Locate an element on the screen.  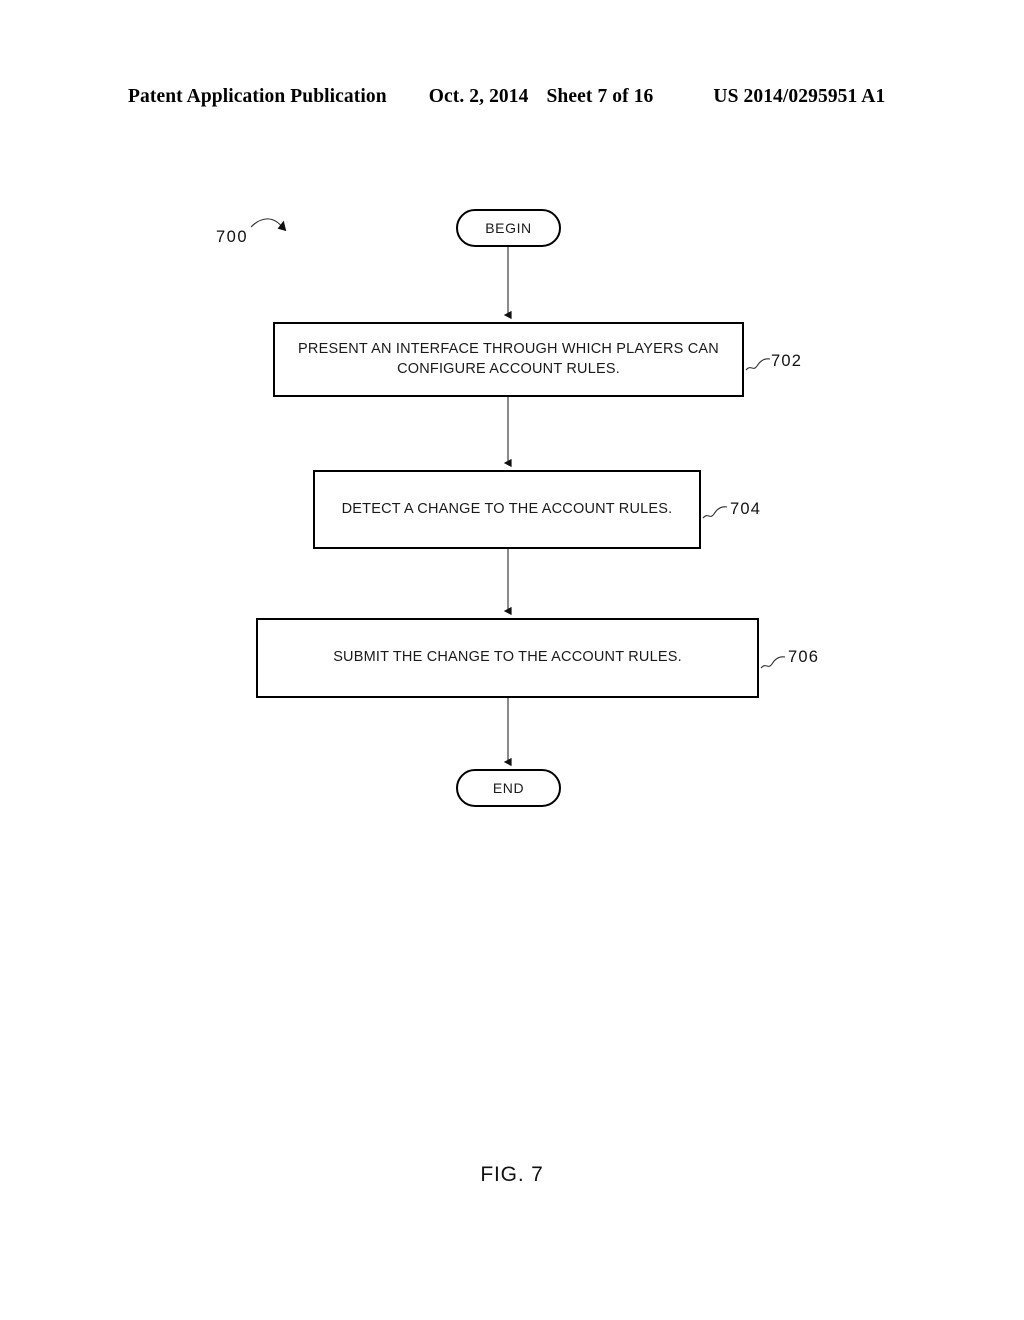
node-begin: BEGIN is located at coordinates (508, 228).